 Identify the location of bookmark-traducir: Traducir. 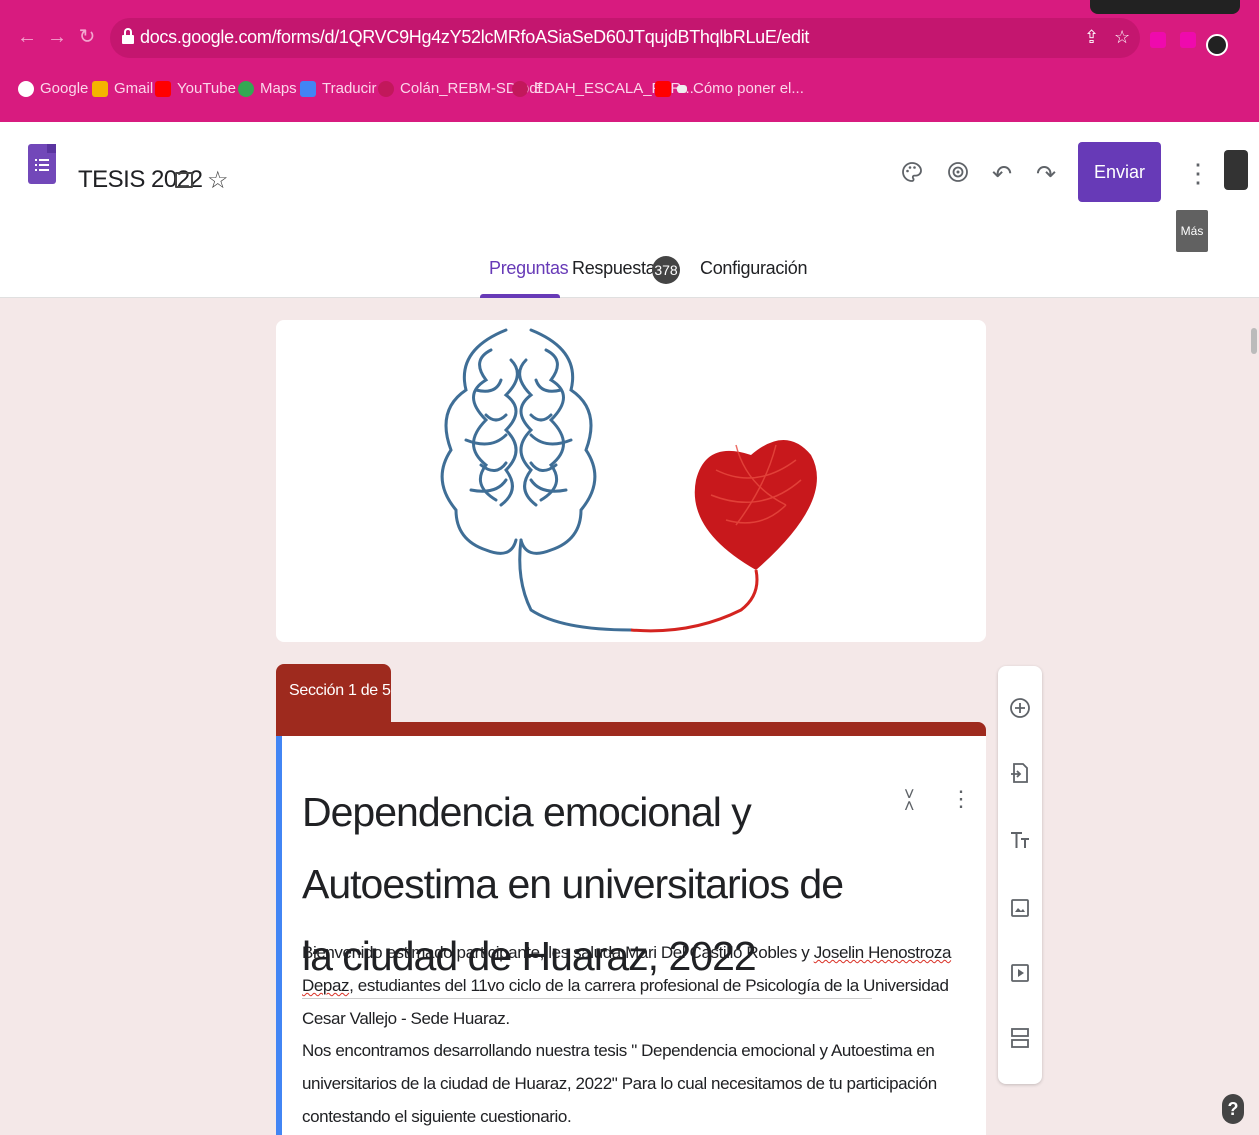
(338, 88).